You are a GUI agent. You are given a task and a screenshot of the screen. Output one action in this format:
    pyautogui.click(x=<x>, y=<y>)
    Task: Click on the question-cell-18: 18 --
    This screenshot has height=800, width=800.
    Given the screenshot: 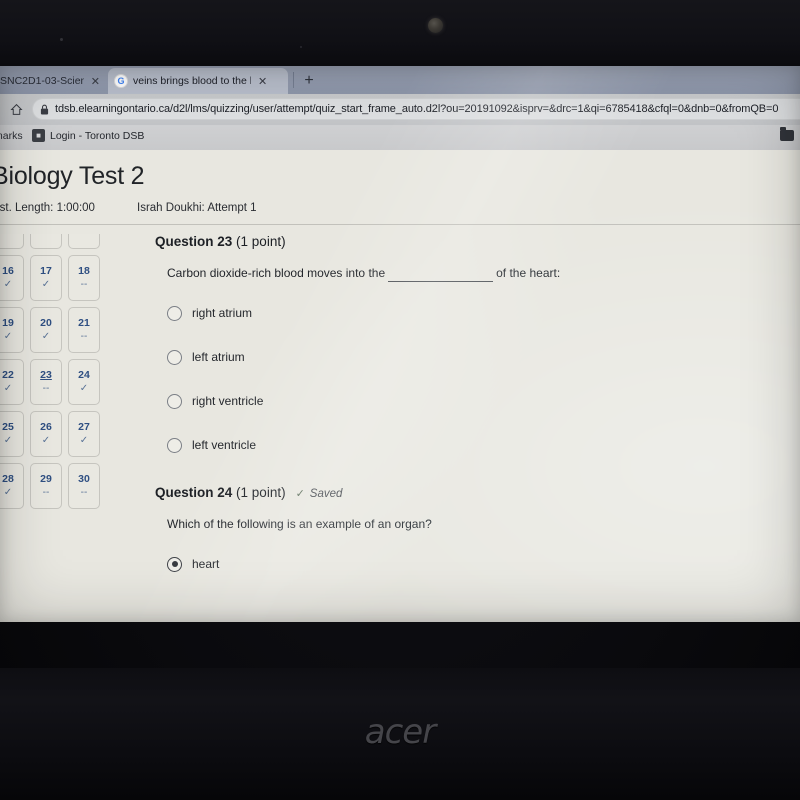 What is the action you would take?
    pyautogui.click(x=84, y=278)
    